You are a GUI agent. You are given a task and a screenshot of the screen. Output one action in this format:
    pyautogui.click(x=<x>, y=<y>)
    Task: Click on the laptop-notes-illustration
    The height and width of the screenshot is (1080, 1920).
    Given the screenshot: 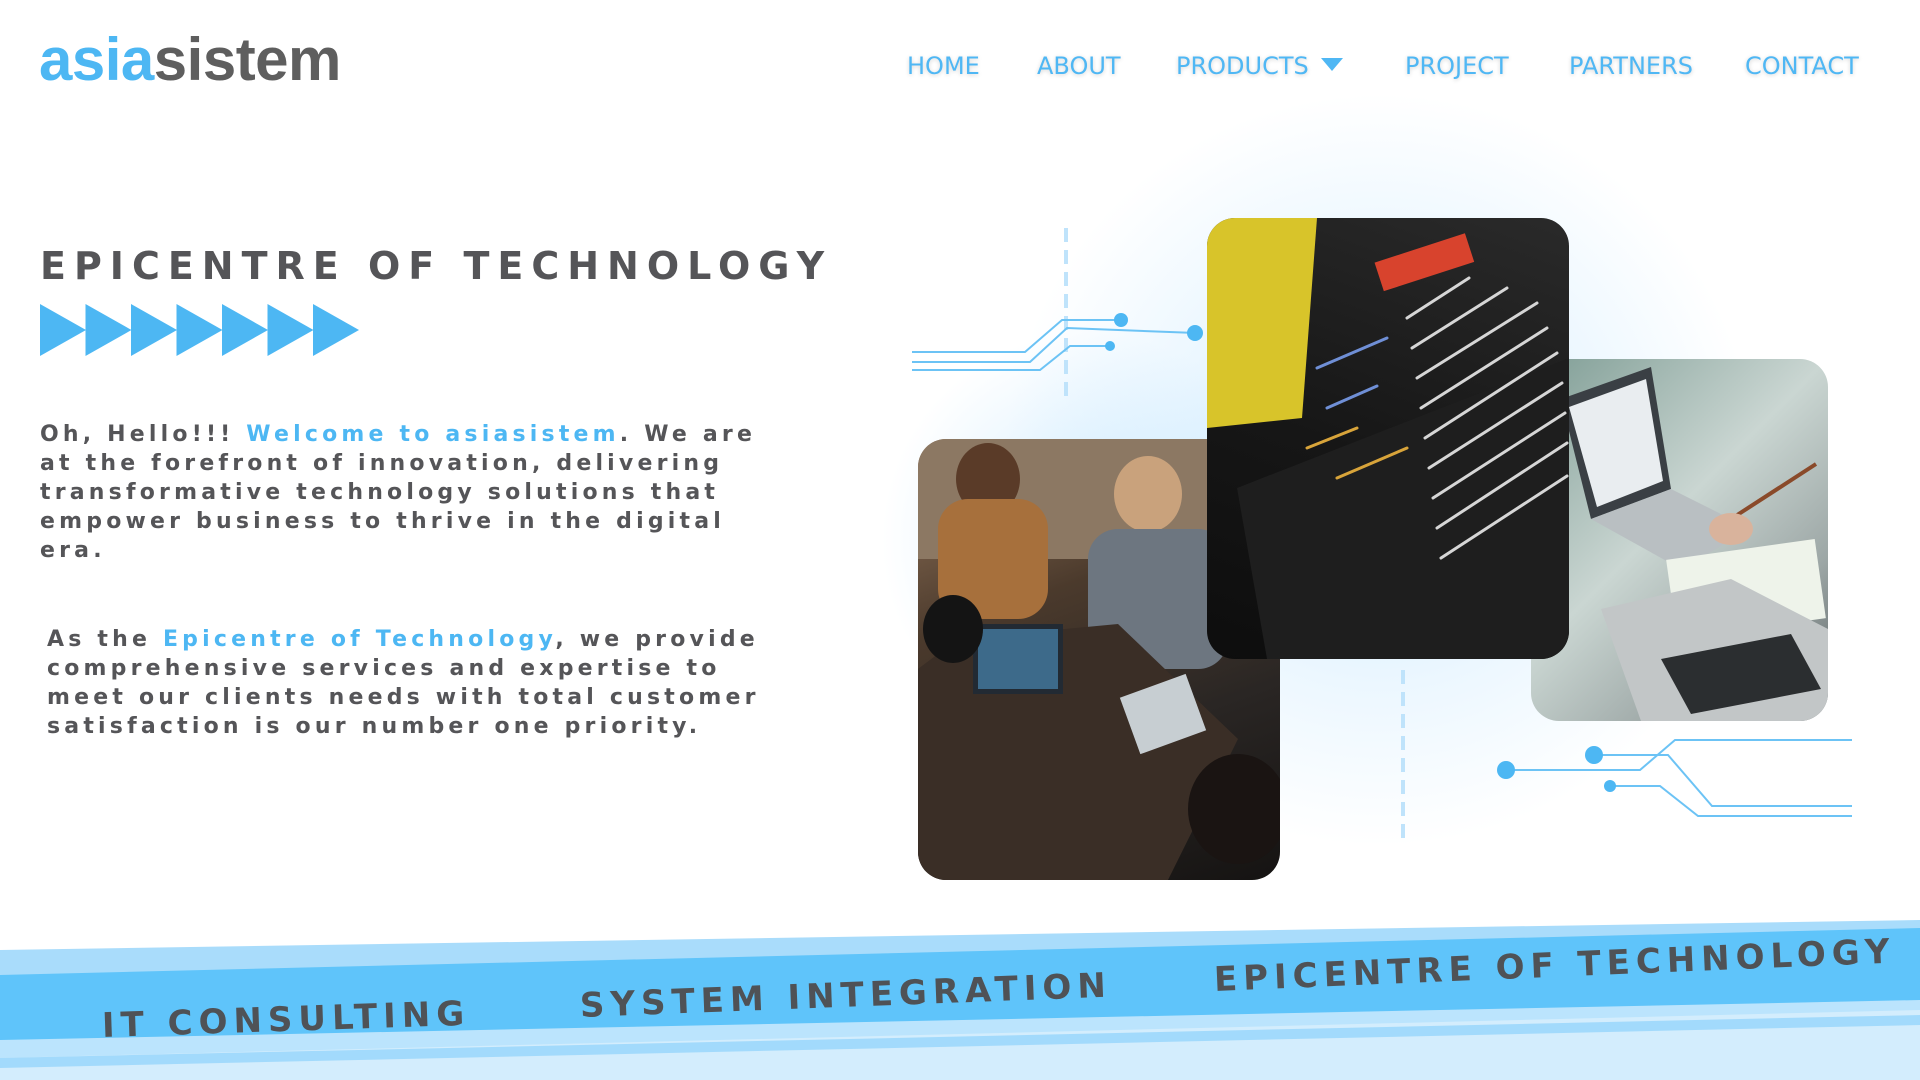 What is the action you would take?
    pyautogui.click(x=1694, y=544)
    